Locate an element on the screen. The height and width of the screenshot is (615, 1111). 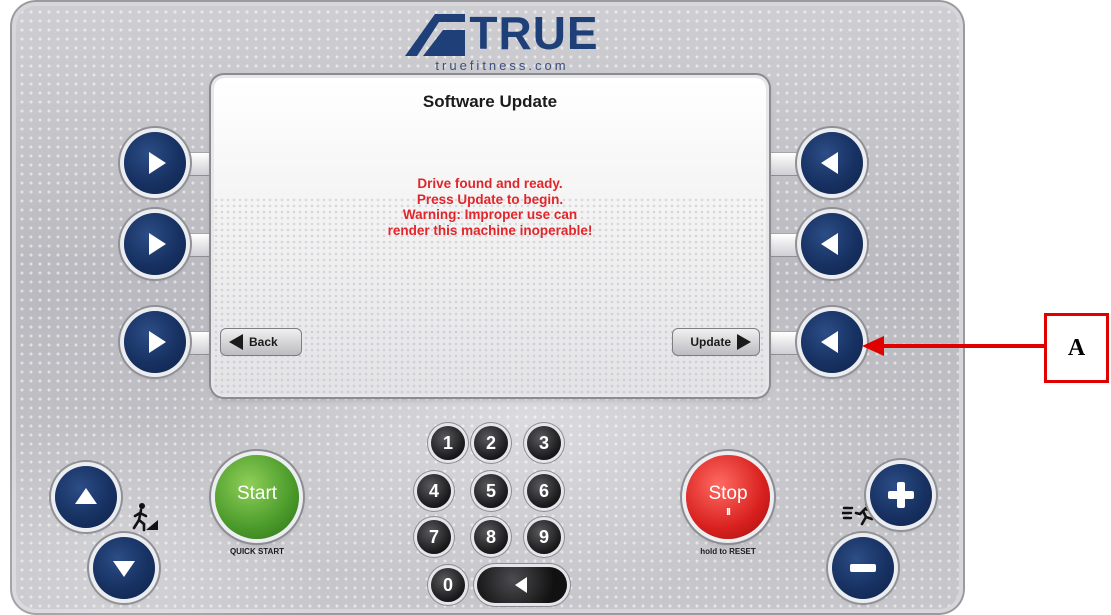
message-line-4: render this machine inoperable! is located at coordinates (490, 230).